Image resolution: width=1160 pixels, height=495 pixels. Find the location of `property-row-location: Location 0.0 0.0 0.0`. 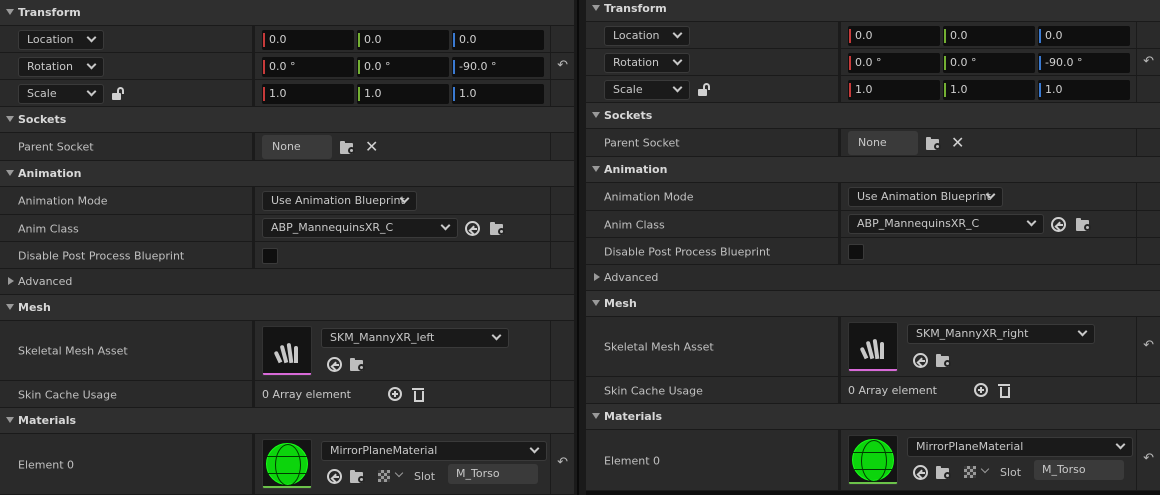

property-row-location: Location 0.0 0.0 0.0 is located at coordinates (287, 39).